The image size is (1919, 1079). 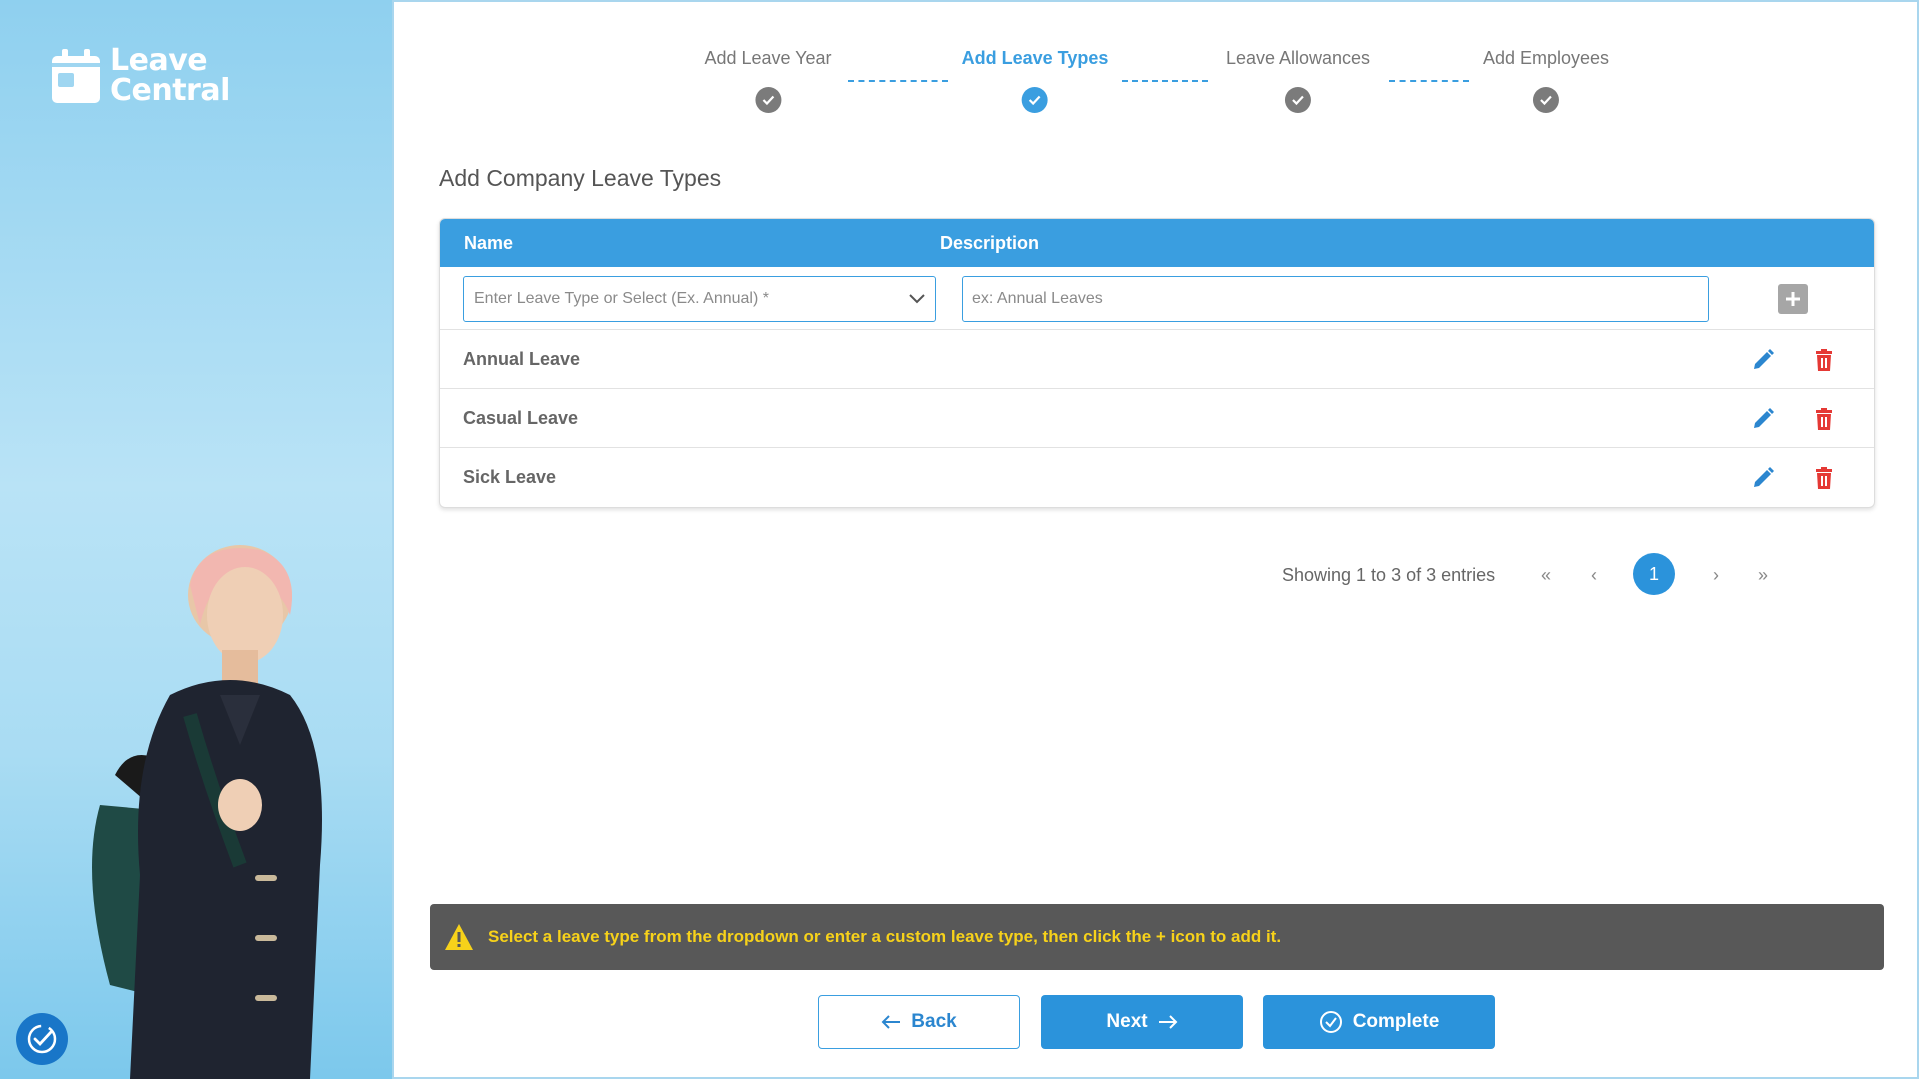 I want to click on page-title: Add Company Leave Types, so click(x=580, y=178).